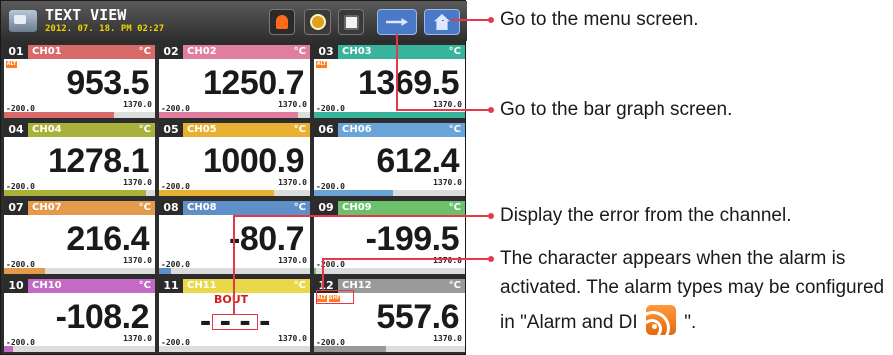  Describe the element at coordinates (23, 21) in the screenshot. I see `app-logo-icon` at that location.